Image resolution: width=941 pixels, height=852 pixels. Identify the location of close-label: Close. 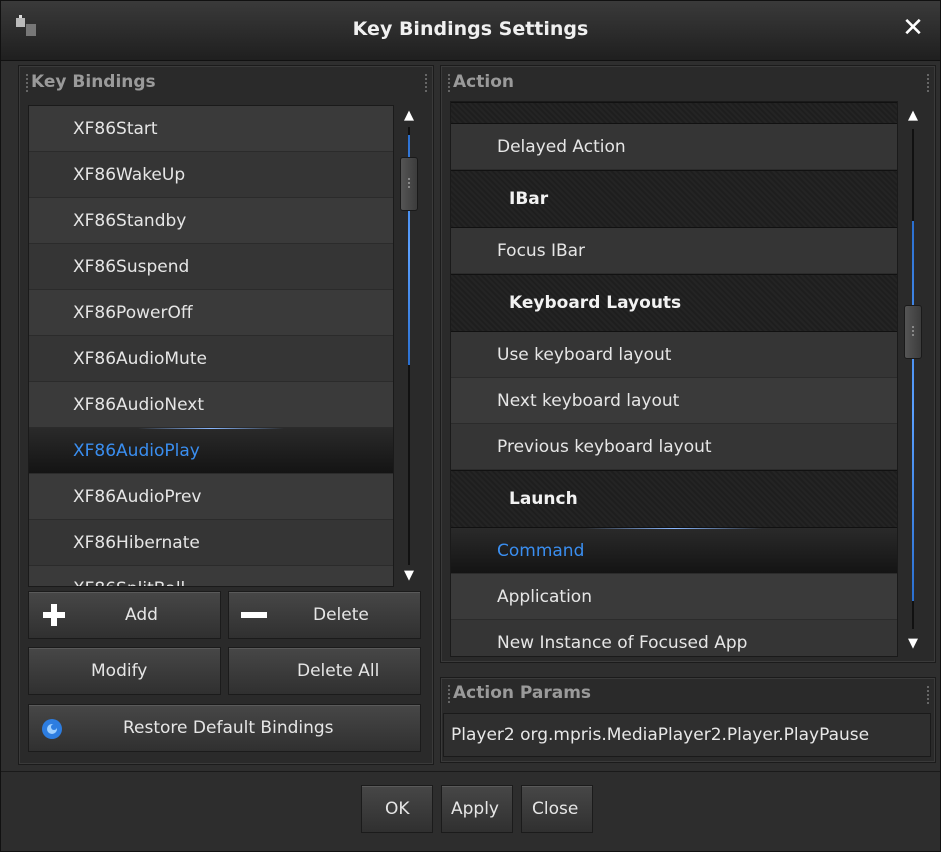
(555, 809).